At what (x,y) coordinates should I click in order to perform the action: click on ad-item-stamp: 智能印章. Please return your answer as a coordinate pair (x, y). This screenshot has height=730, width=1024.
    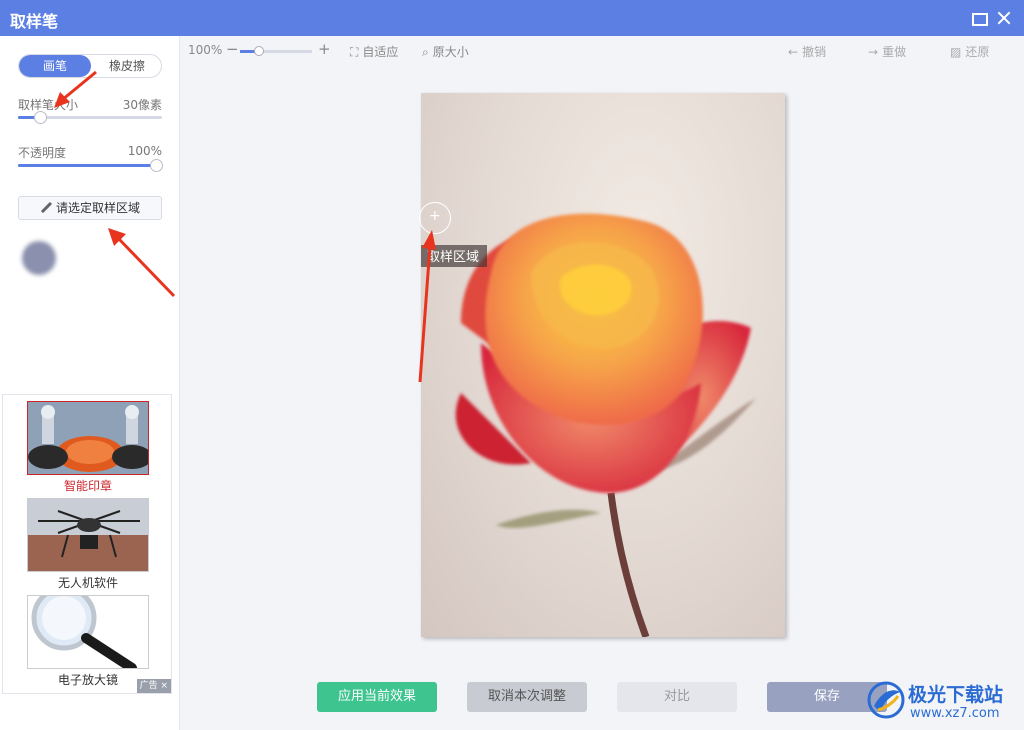
    Looking at the image, I should click on (88, 447).